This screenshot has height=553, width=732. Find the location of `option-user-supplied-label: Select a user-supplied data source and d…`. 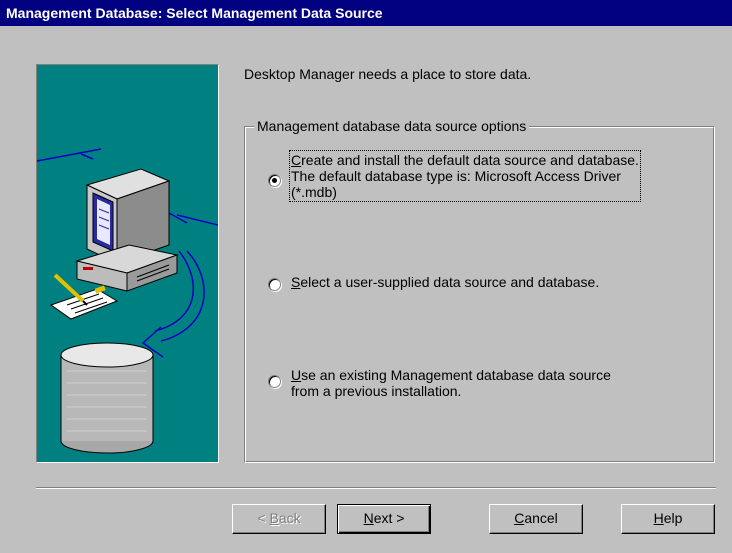

option-user-supplied-label: Select a user-supplied data source and d… is located at coordinates (445, 282).